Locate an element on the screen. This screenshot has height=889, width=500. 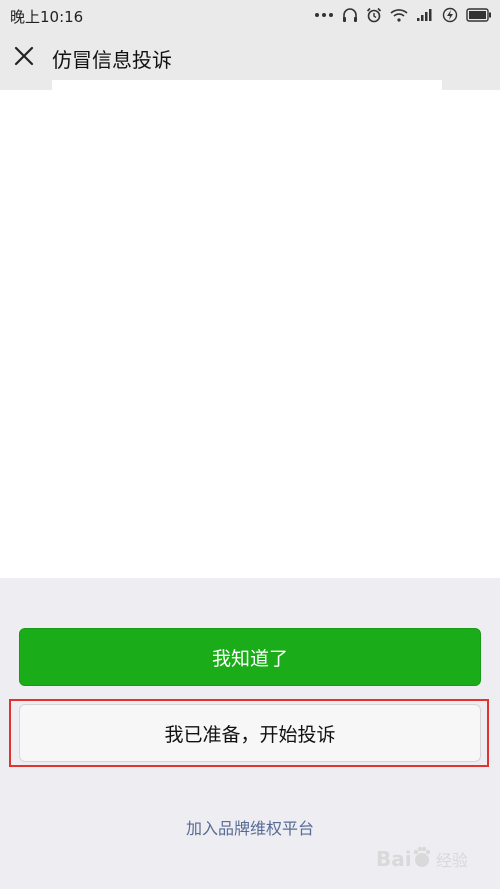
nav-bar: 仿冒信息投诉 is located at coordinates (250, 56).